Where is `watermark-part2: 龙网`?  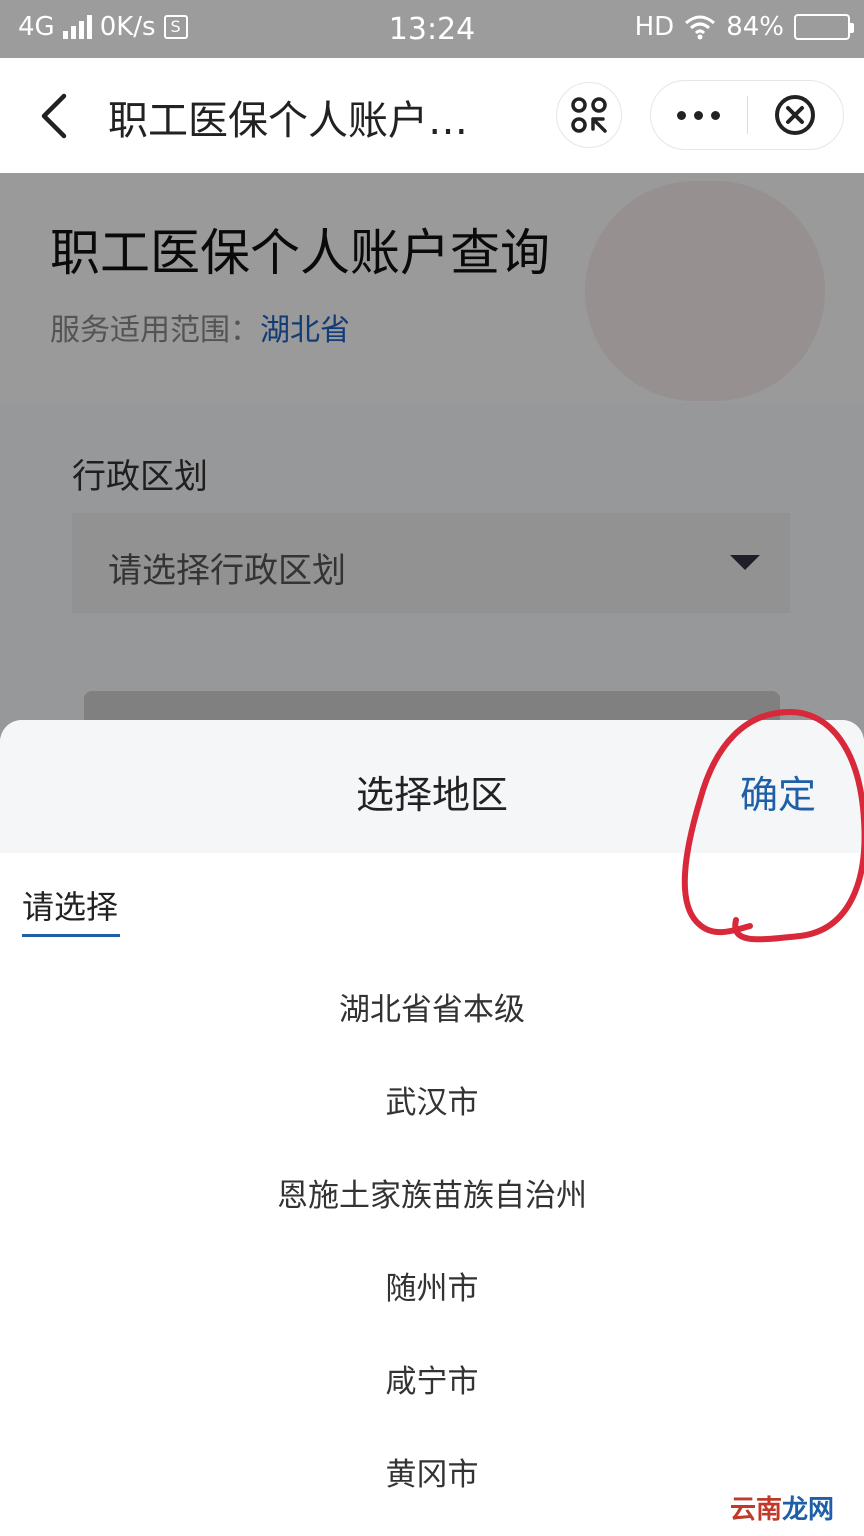
watermark-part2: 龙网 is located at coordinates (807, 1510).